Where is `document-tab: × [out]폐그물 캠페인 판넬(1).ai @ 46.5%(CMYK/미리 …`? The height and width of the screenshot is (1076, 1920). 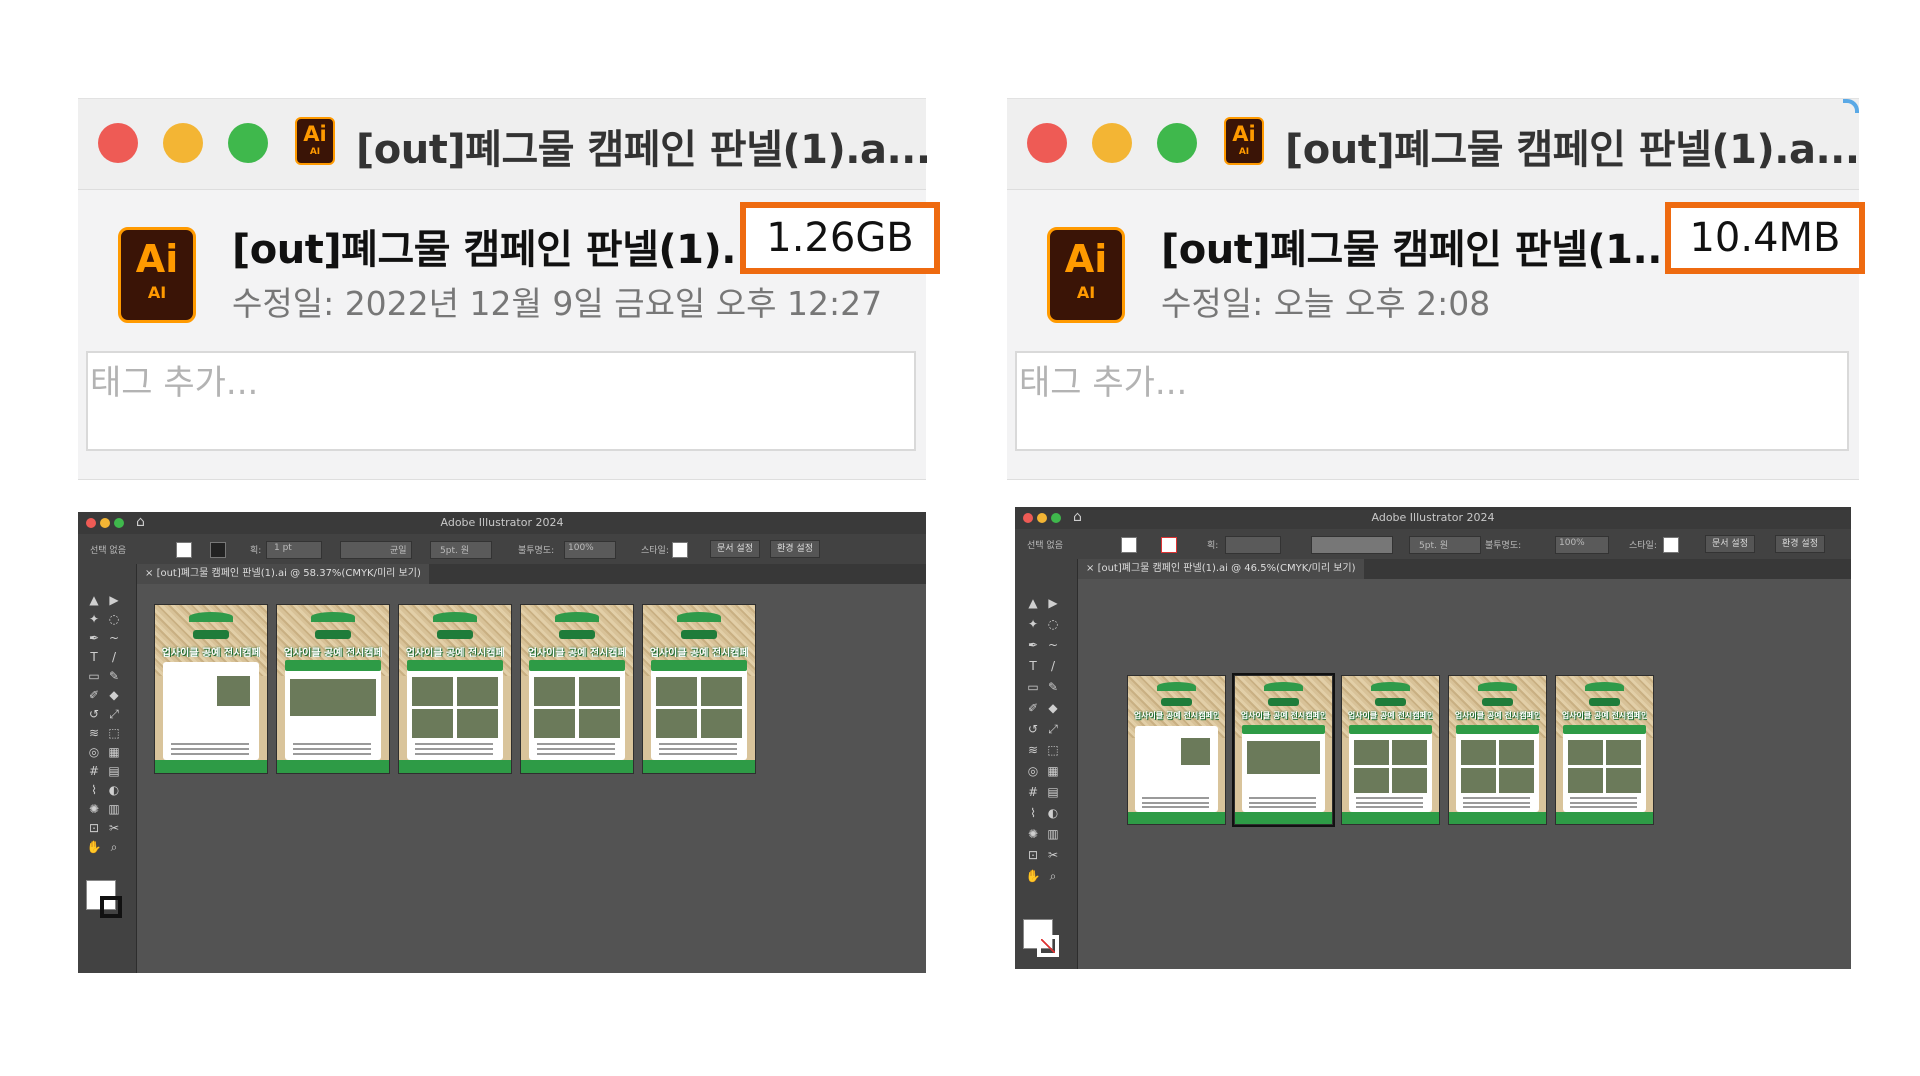 document-tab: × [out]폐그물 캠페인 판넬(1).ai @ 46.5%(CMYK/미리 … is located at coordinates (1221, 569).